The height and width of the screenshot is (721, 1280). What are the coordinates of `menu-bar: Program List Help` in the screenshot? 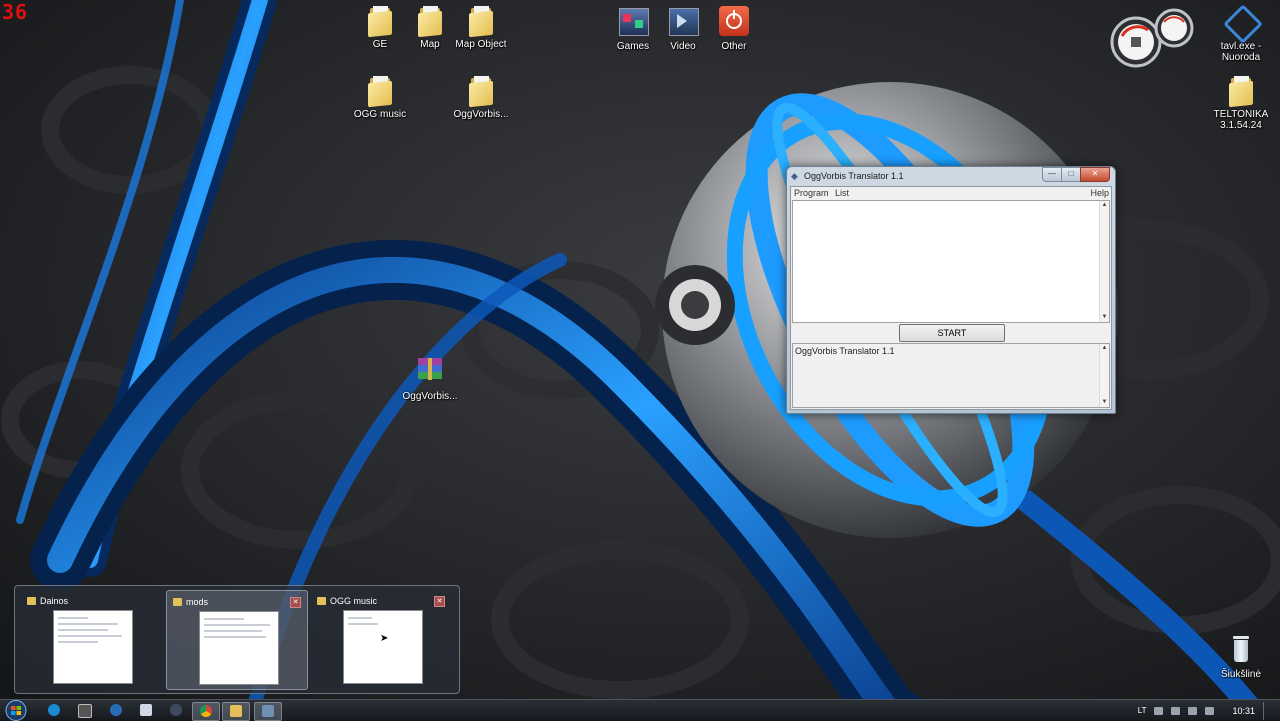 It's located at (951, 193).